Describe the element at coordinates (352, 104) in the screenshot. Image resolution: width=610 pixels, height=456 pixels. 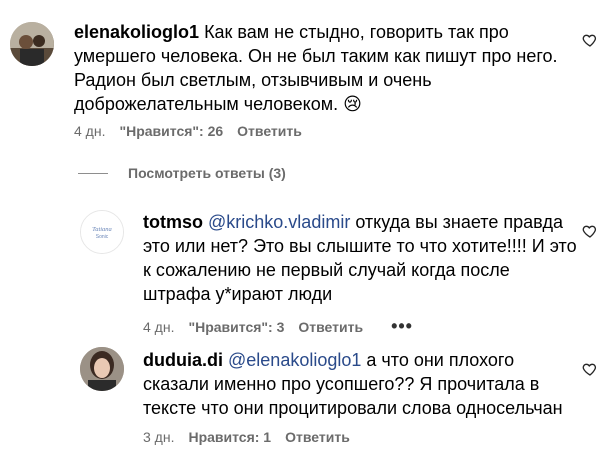
I see `crying-emoji-icon: 😢` at that location.